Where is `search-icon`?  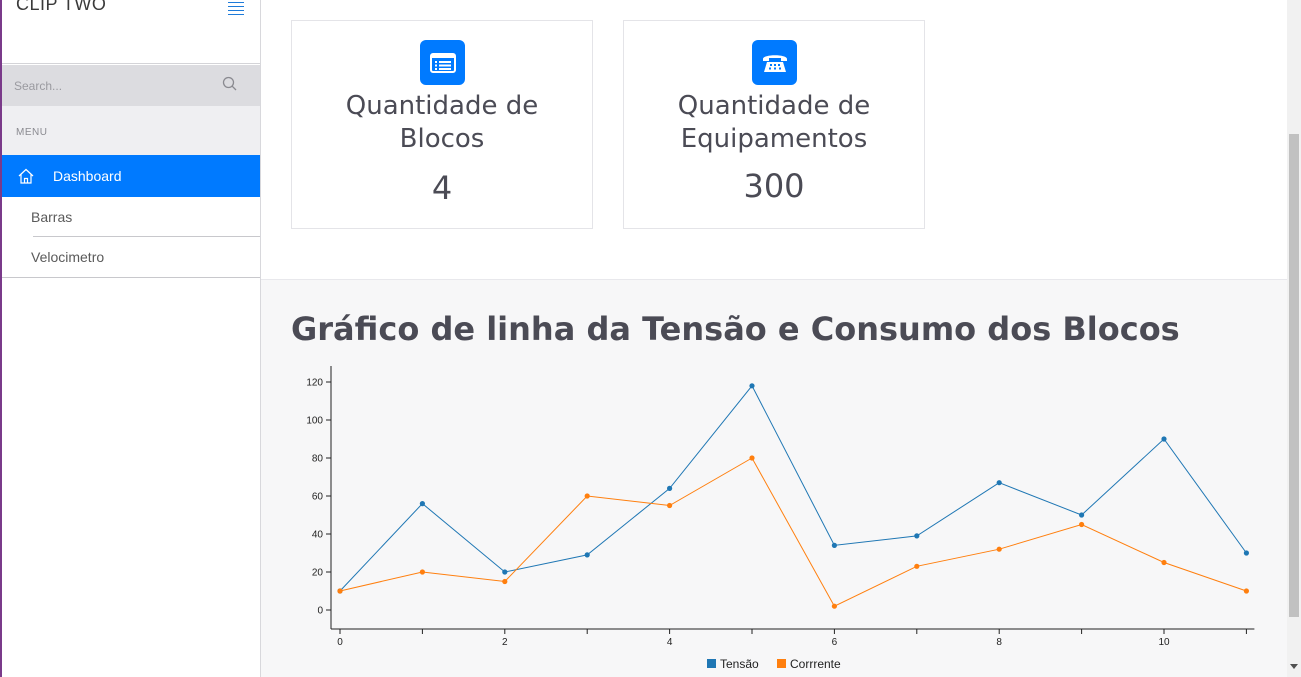
search-icon is located at coordinates (230, 84).